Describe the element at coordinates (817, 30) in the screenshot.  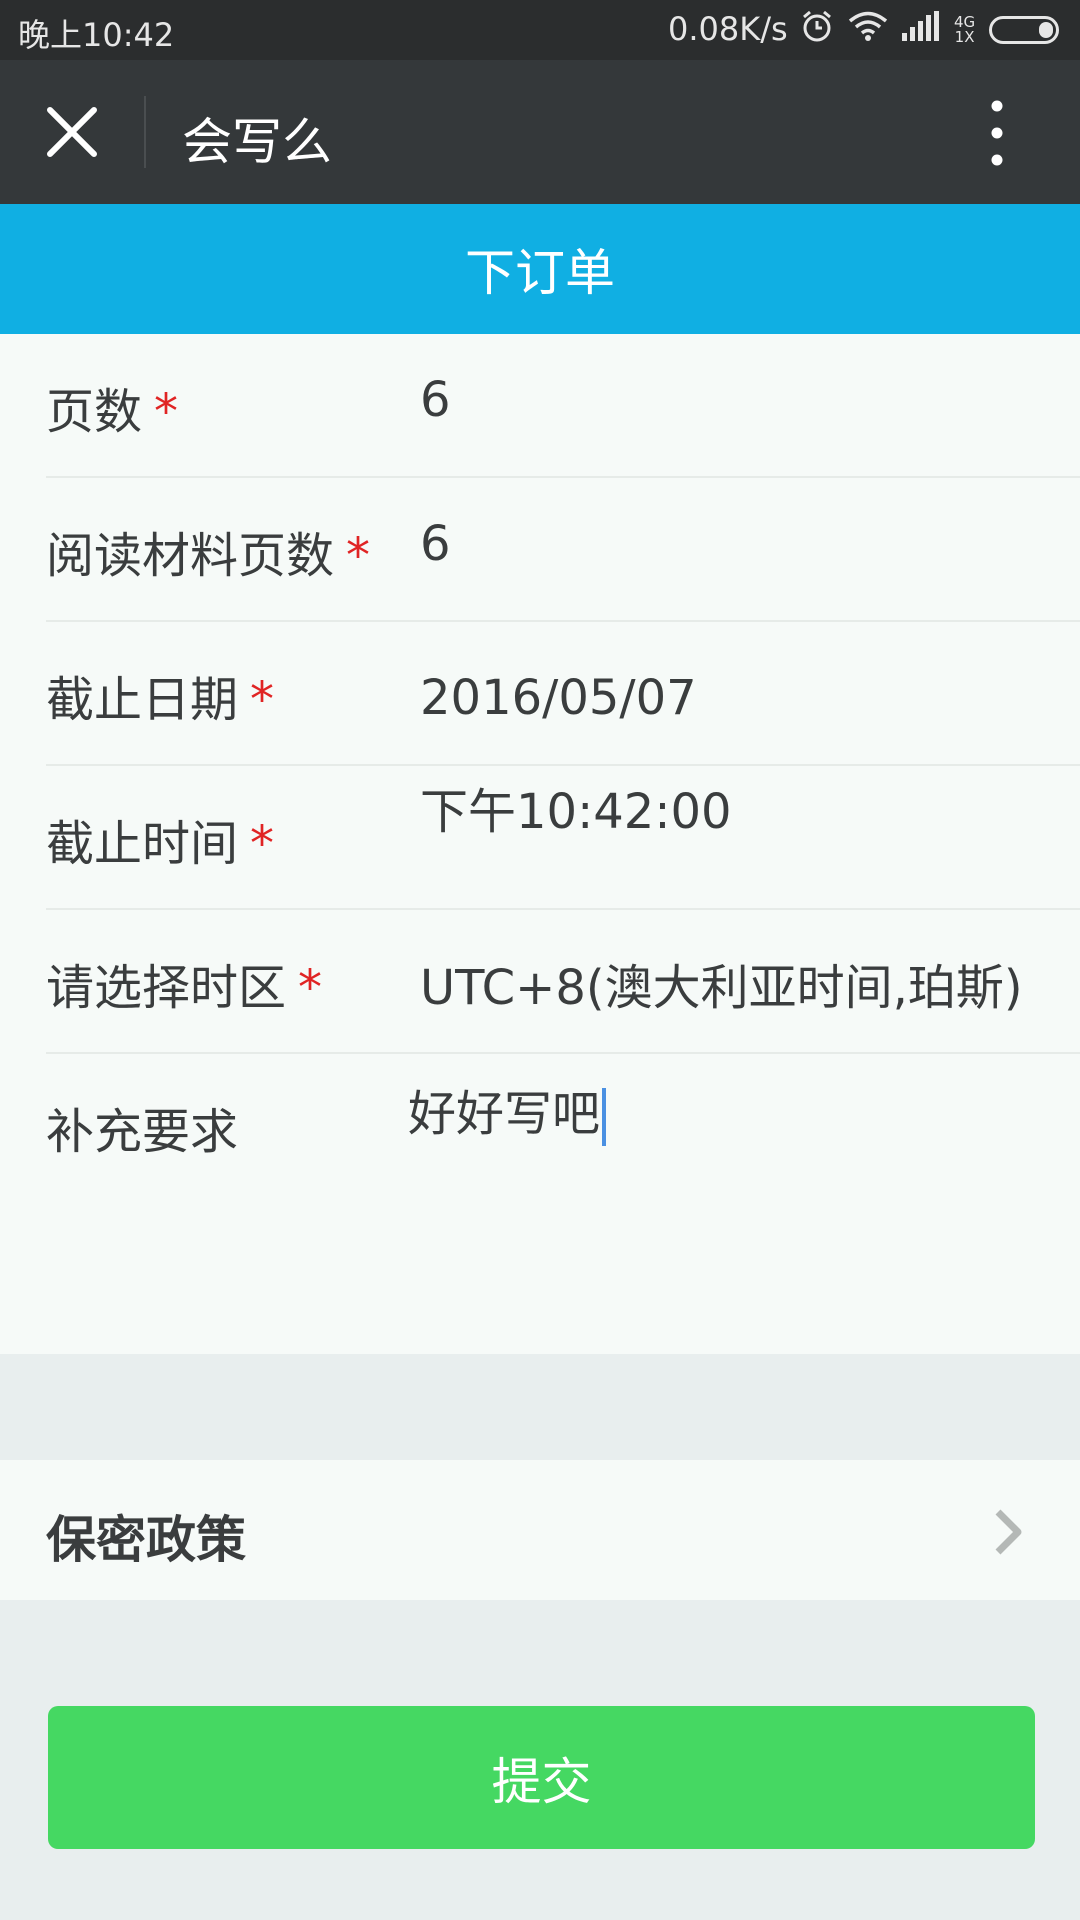
I see `alarm-icon` at that location.